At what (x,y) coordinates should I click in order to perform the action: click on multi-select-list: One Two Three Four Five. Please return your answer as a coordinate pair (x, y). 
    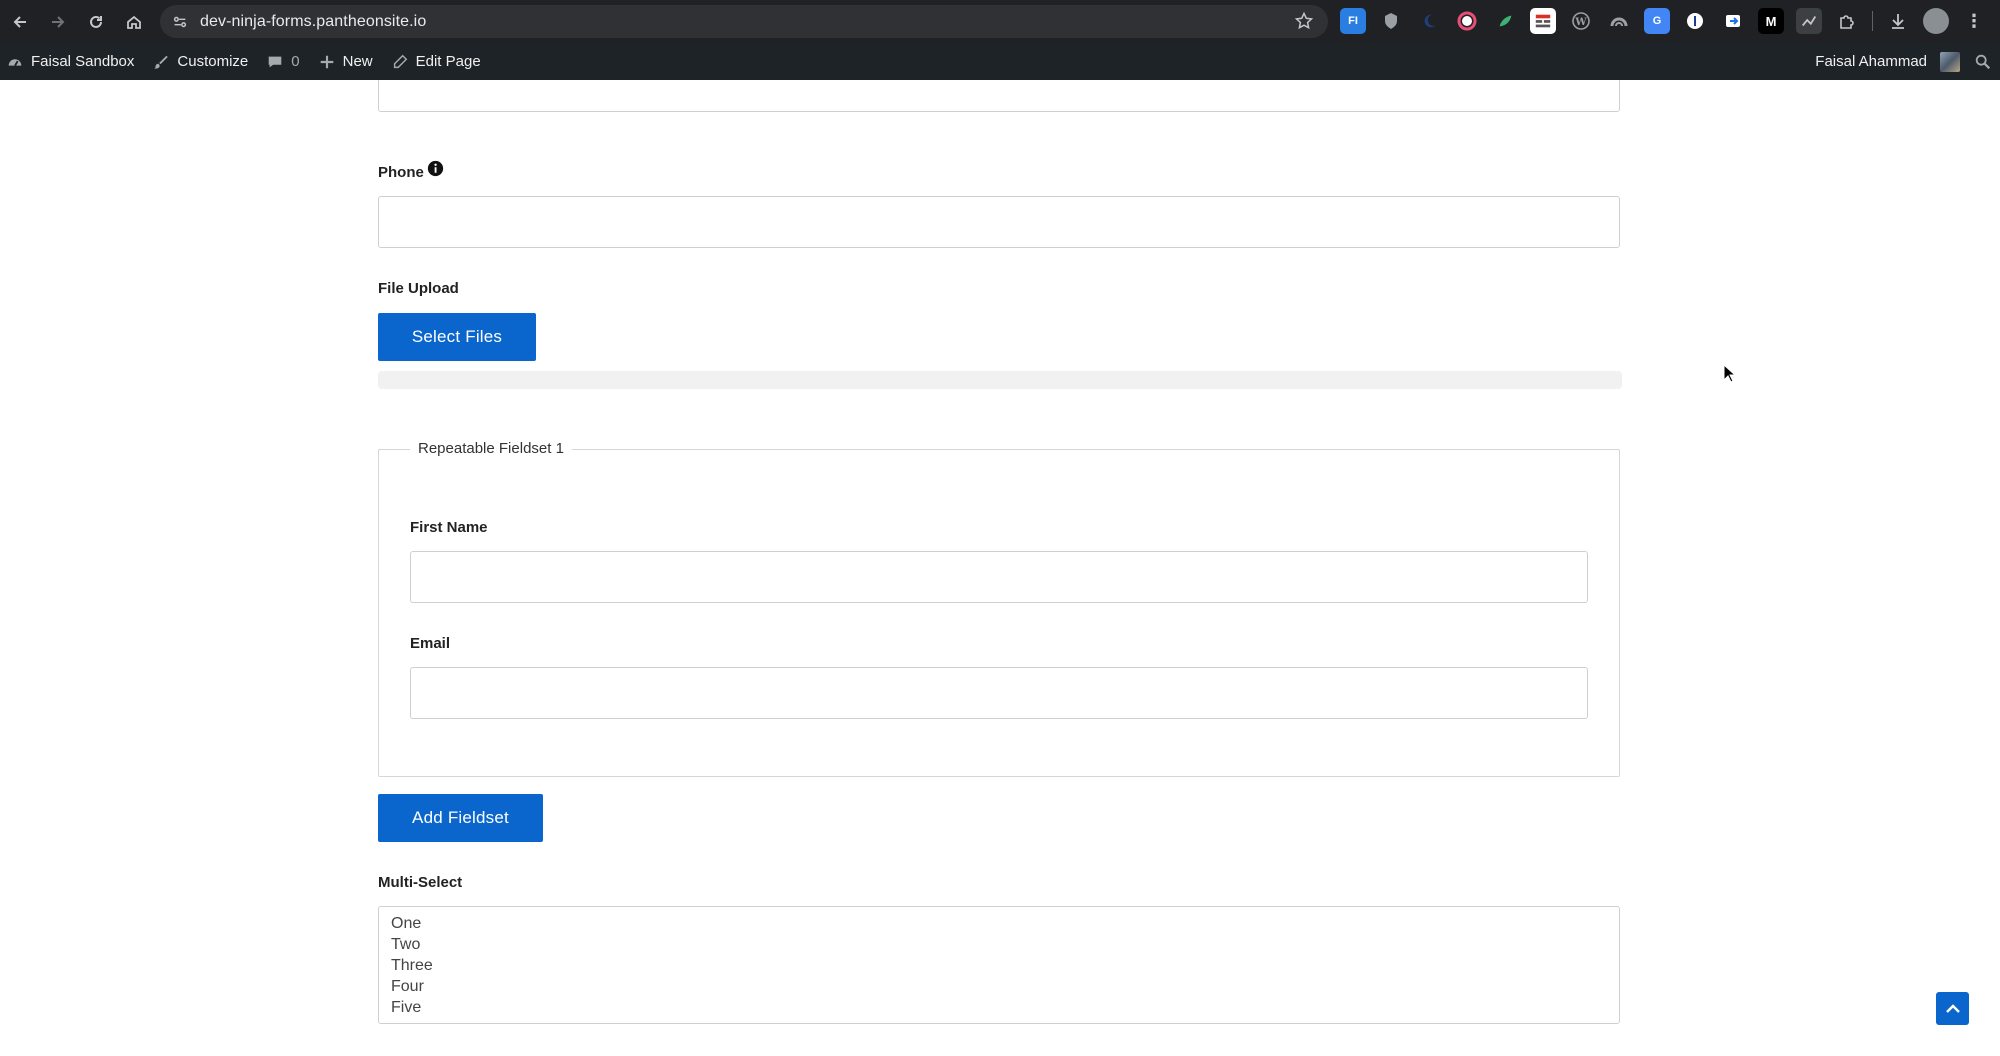
    Looking at the image, I should click on (999, 965).